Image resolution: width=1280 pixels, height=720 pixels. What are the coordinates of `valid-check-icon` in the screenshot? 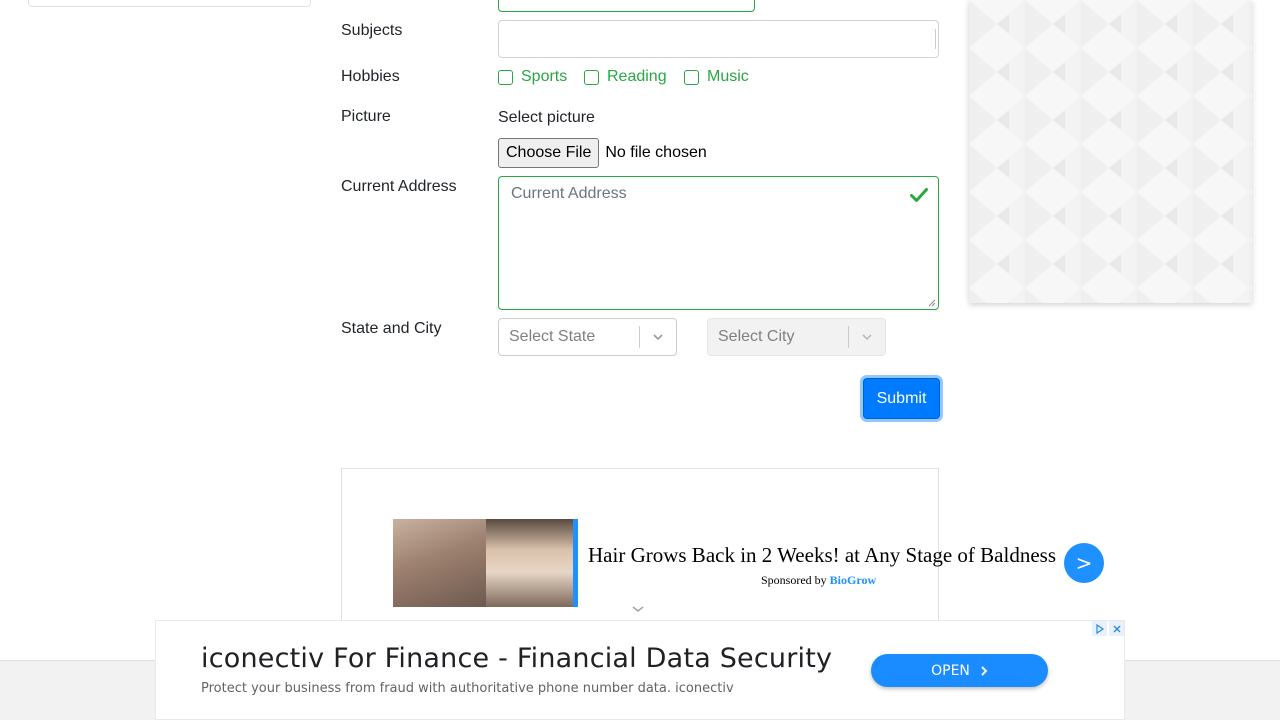 It's located at (919, 195).